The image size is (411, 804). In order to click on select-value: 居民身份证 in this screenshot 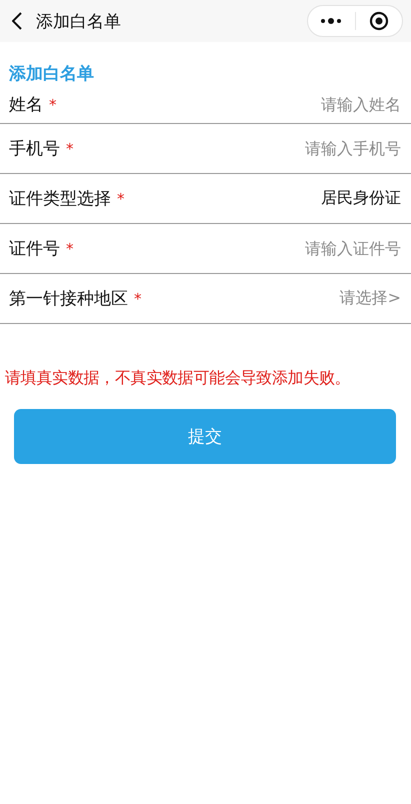, I will do `click(361, 198)`.